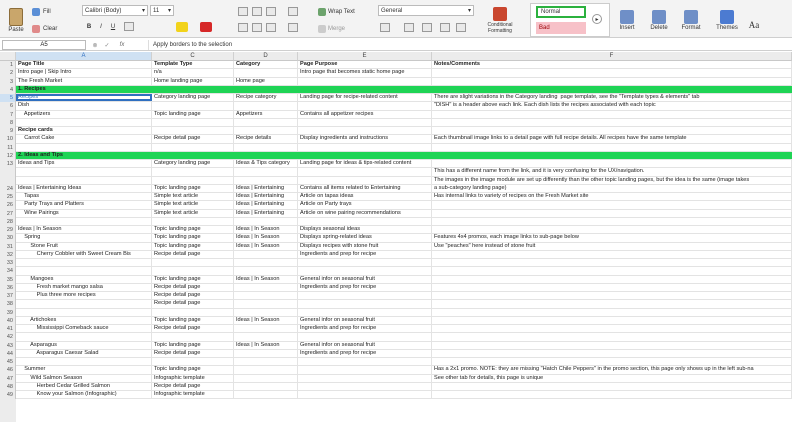  Describe the element at coordinates (84, 106) in the screenshot. I see `cell-a: Dish` at that location.